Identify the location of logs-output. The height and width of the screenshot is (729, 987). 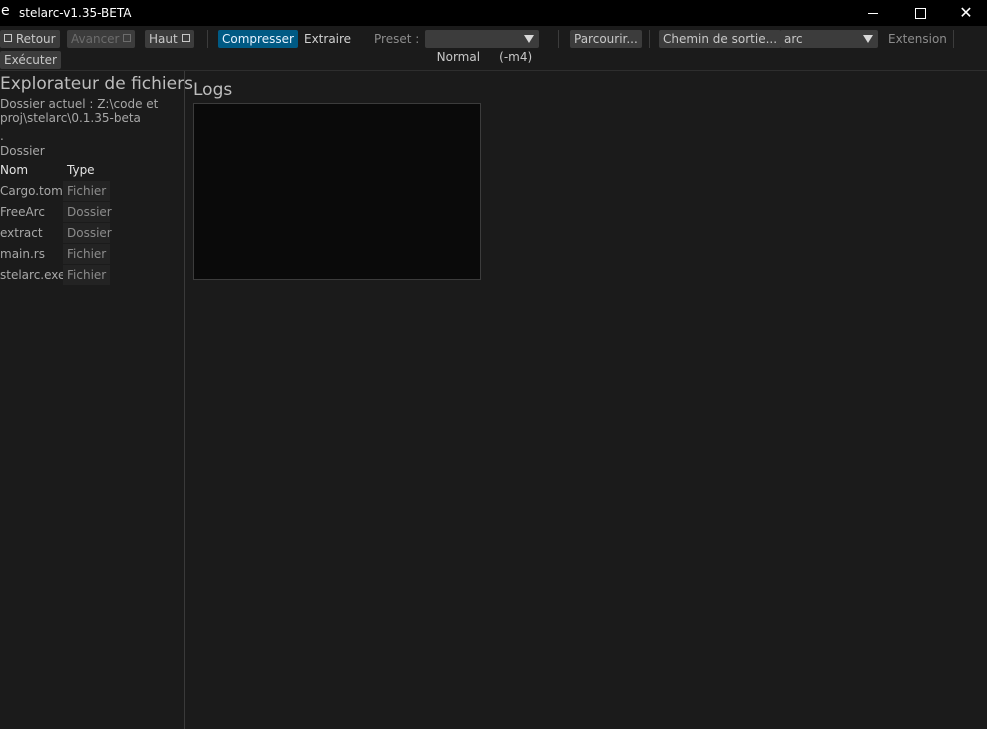
(337, 191).